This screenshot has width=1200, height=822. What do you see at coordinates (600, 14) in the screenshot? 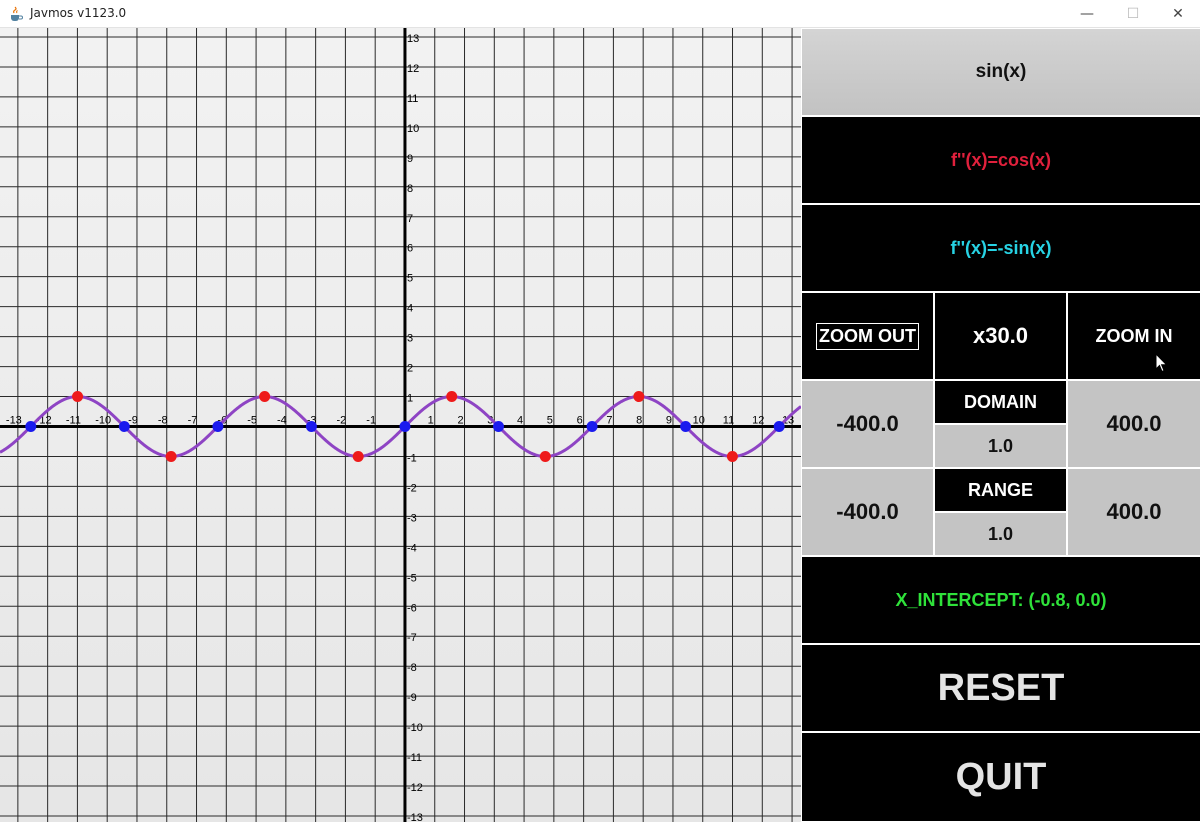
I see `title-bar: Javmos v1123.0 — ☐ ✕` at bounding box center [600, 14].